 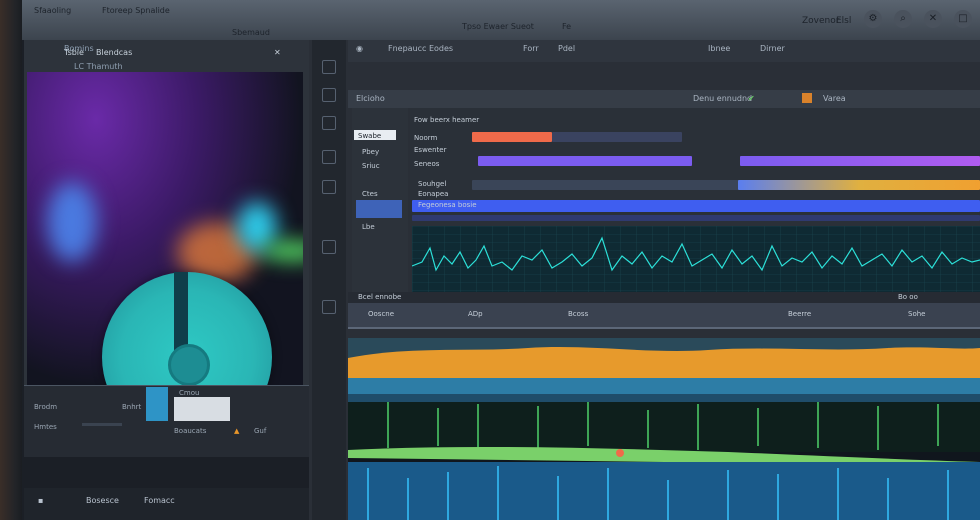 What do you see at coordinates (498, 26) in the screenshot?
I see `window-title: Tpso Ewaer Sueot` at bounding box center [498, 26].